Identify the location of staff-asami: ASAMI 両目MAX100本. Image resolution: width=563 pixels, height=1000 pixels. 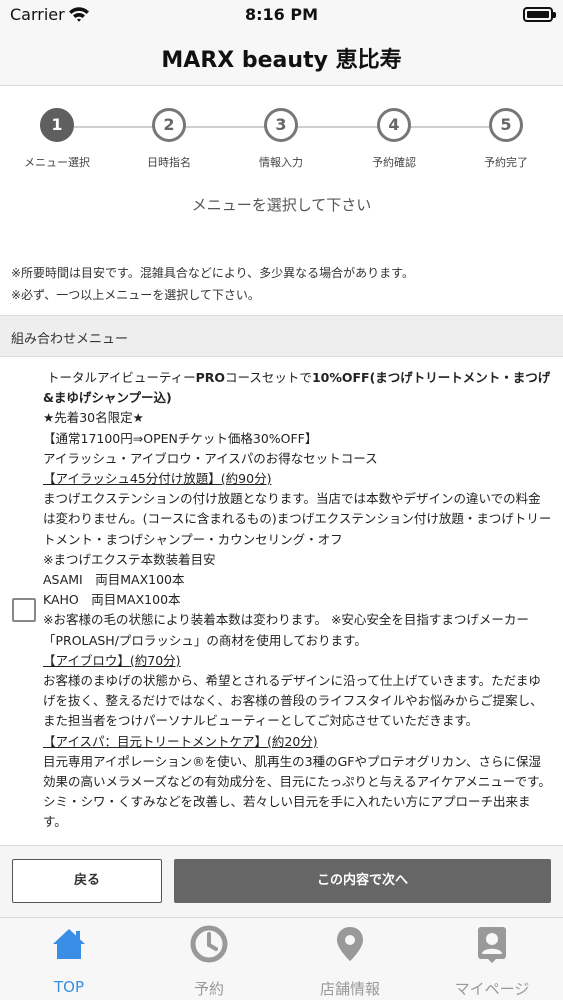
(114, 580).